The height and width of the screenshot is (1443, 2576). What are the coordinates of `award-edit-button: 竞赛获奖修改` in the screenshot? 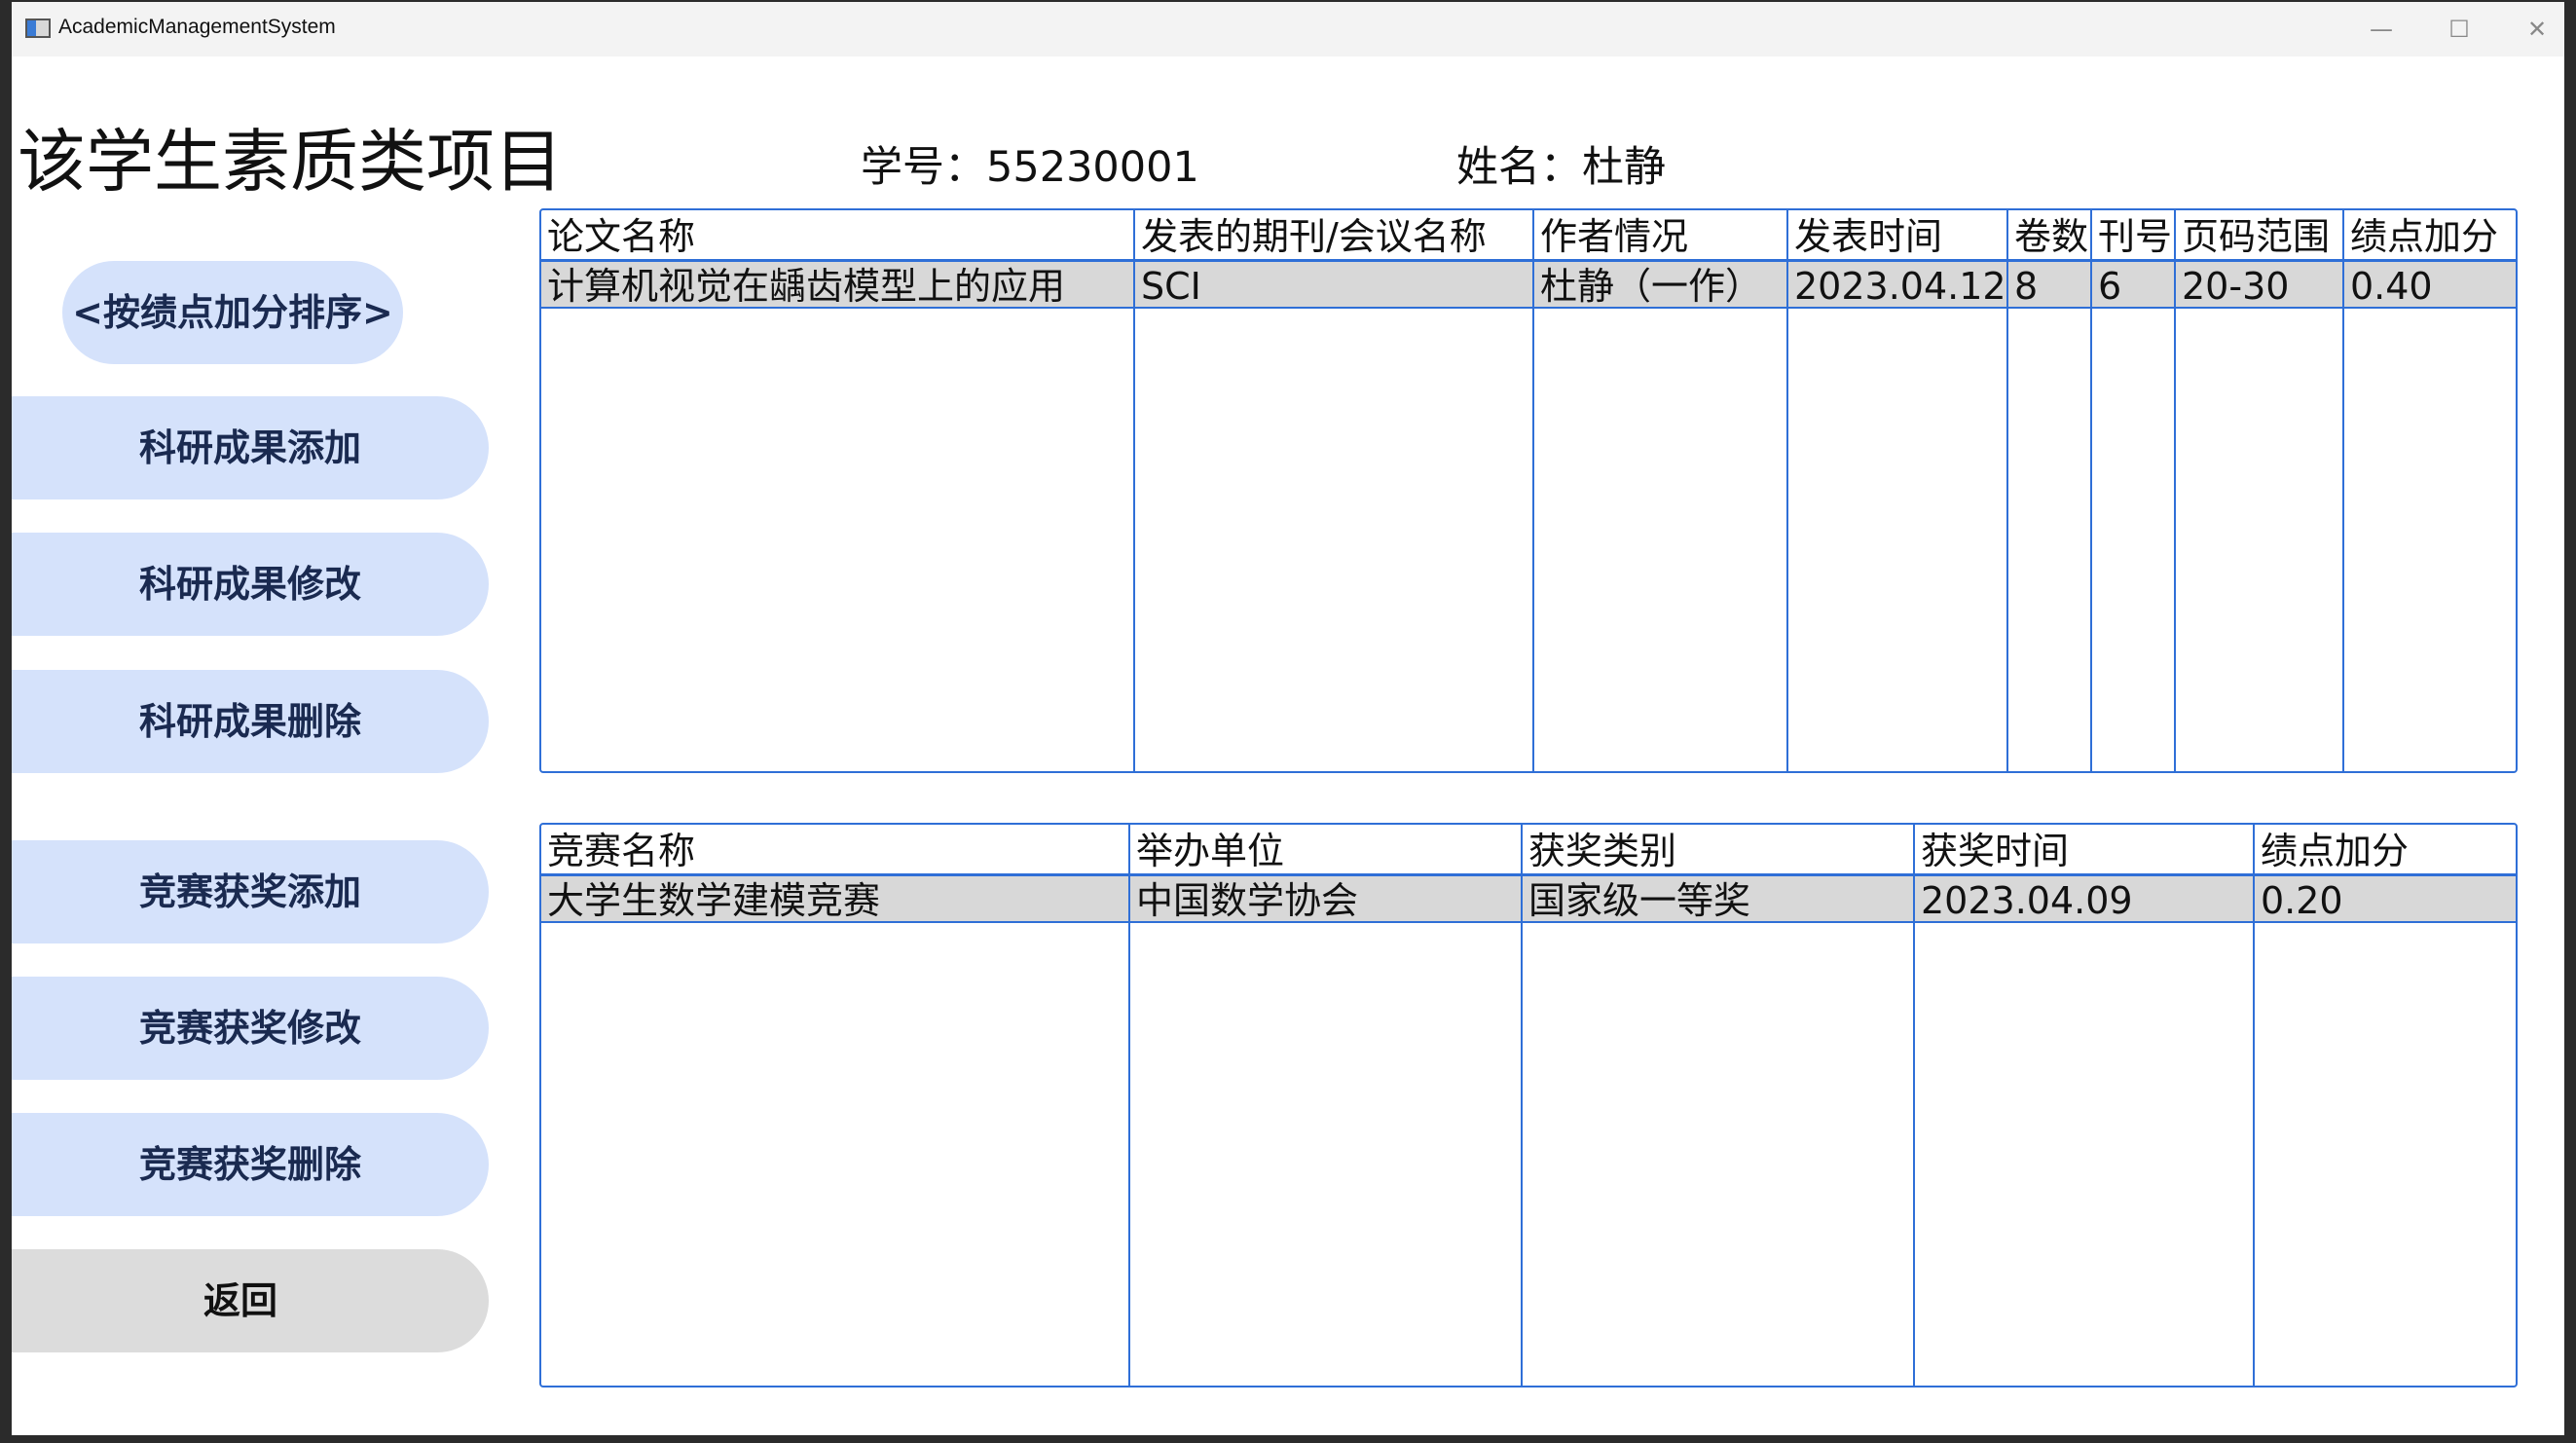 It's located at (250, 1028).